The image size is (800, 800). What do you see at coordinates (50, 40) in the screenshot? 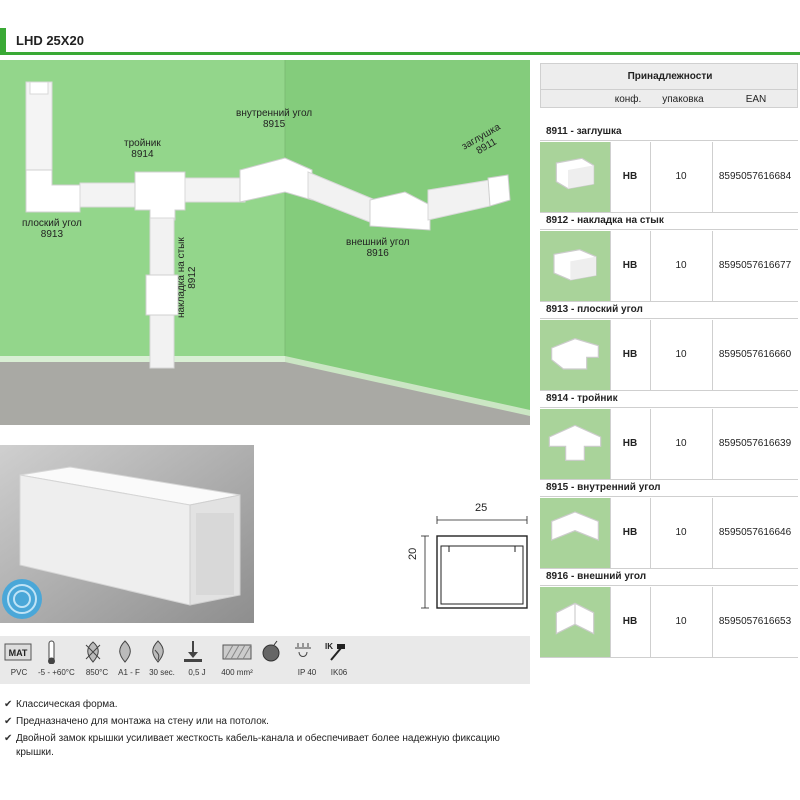
I see `page-title: LHD 25X20` at bounding box center [50, 40].